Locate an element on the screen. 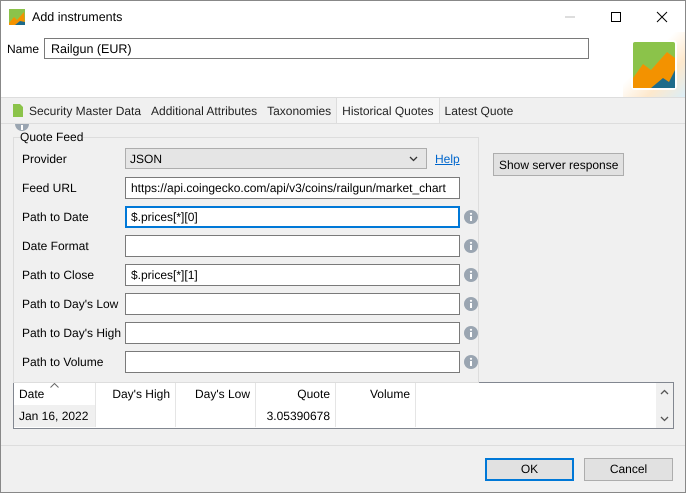 The height and width of the screenshot is (493, 686). column-header: Volume is located at coordinates (376, 394).